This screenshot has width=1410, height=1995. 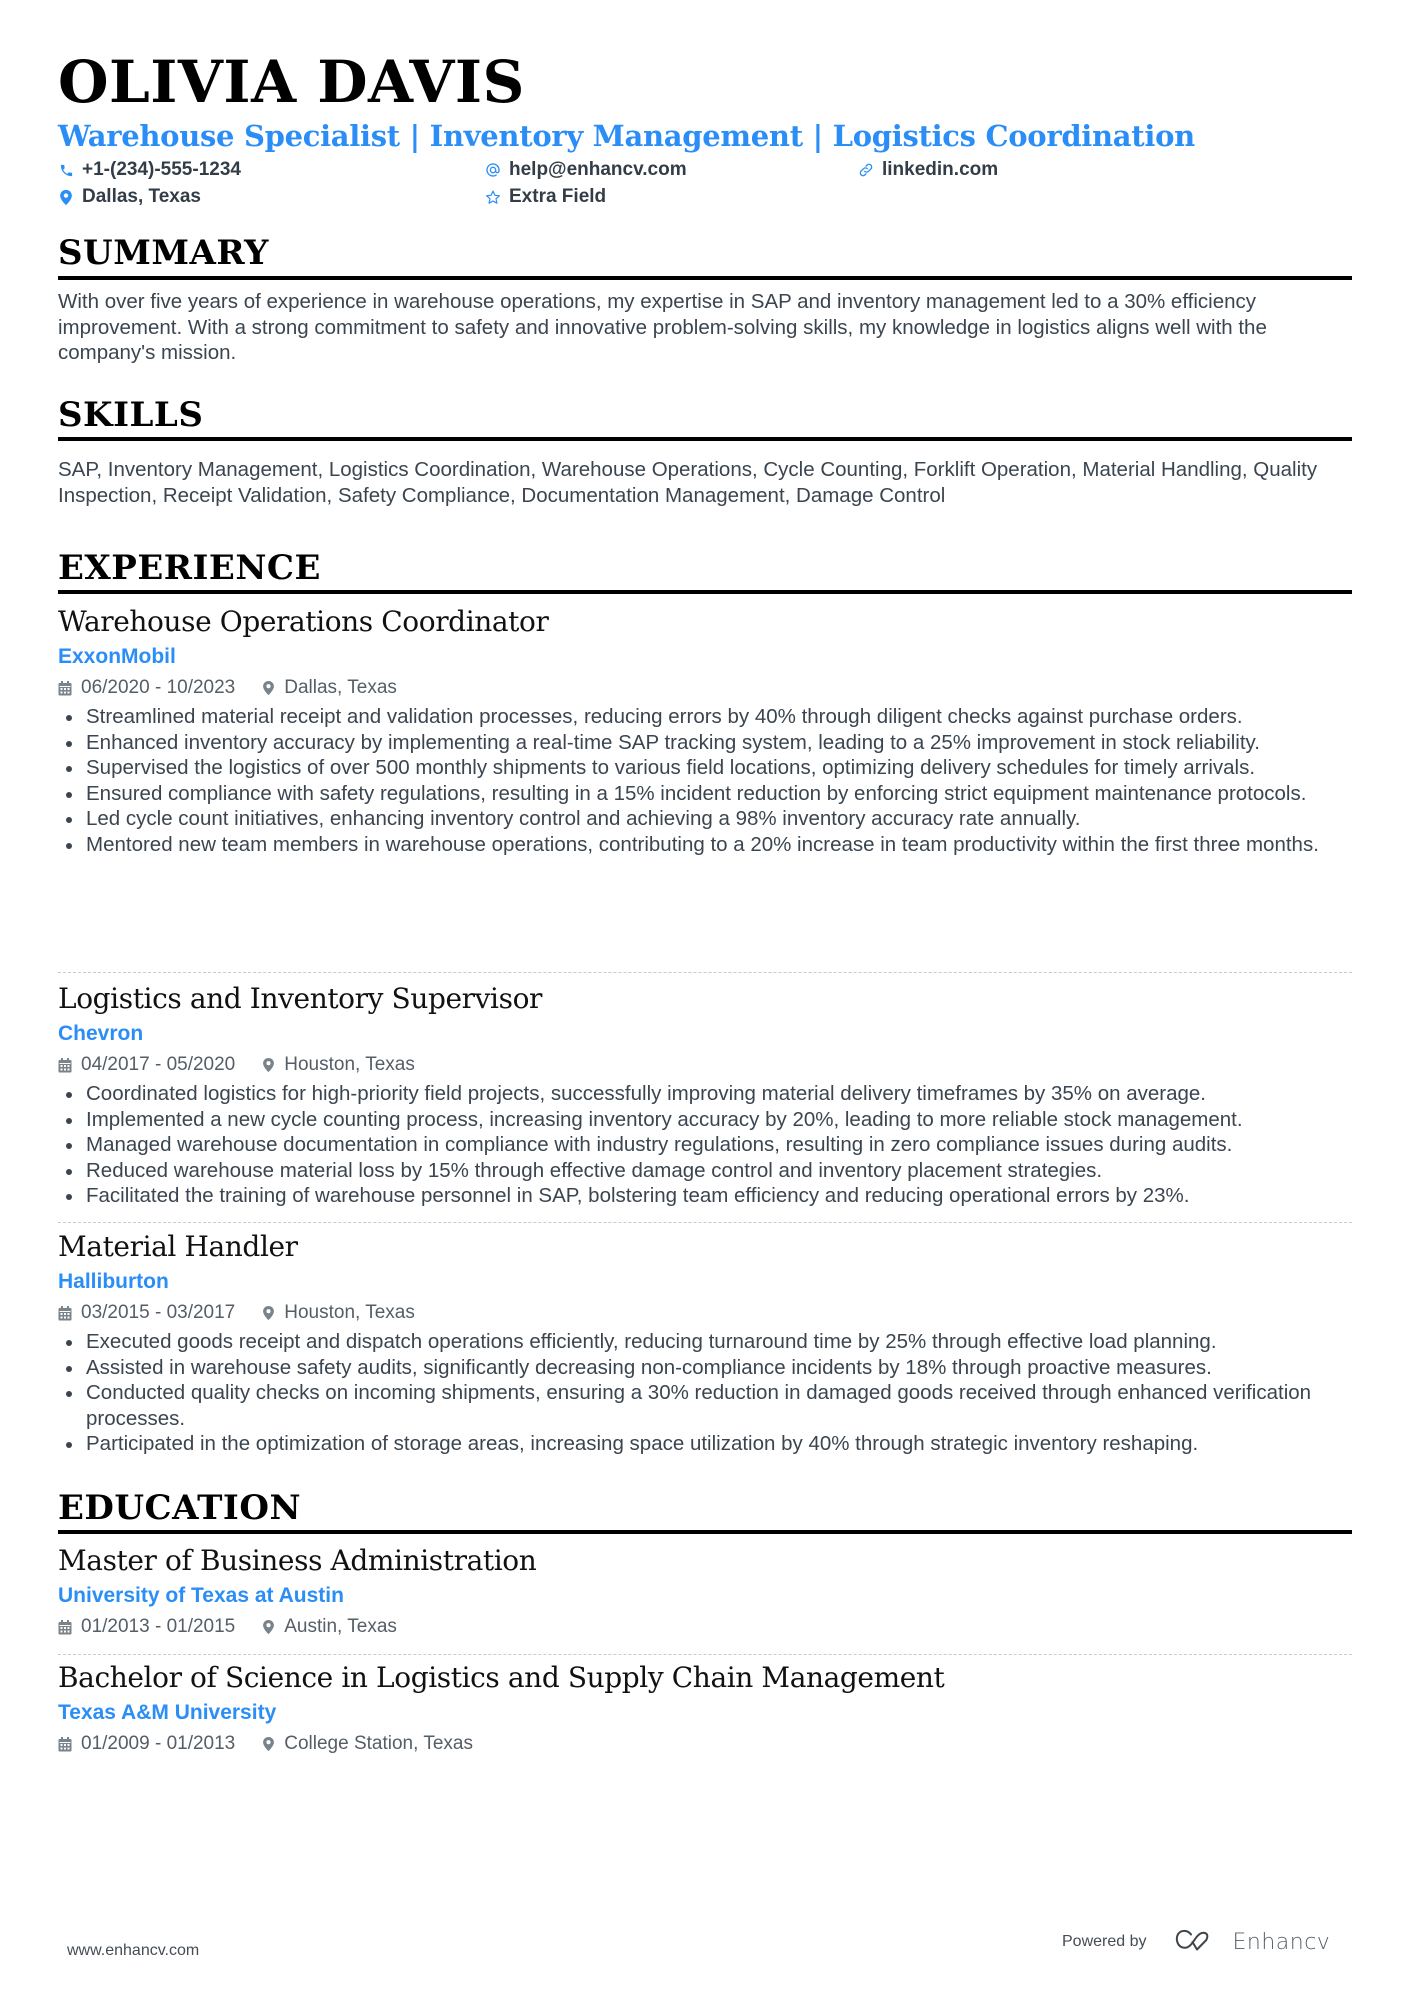 What do you see at coordinates (167, 1712) in the screenshot?
I see `school-name: Texas A&M University` at bounding box center [167, 1712].